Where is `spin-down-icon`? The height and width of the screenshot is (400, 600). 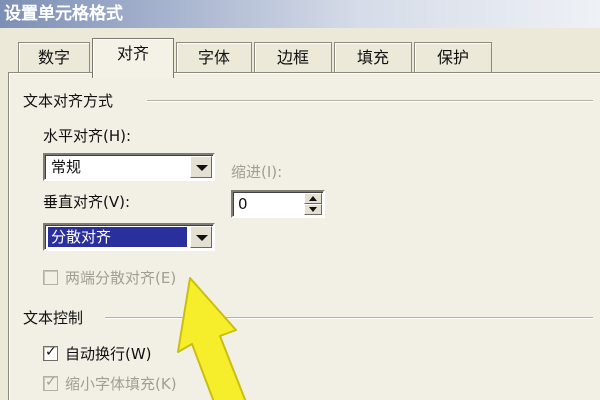 spin-down-icon is located at coordinates (313, 209).